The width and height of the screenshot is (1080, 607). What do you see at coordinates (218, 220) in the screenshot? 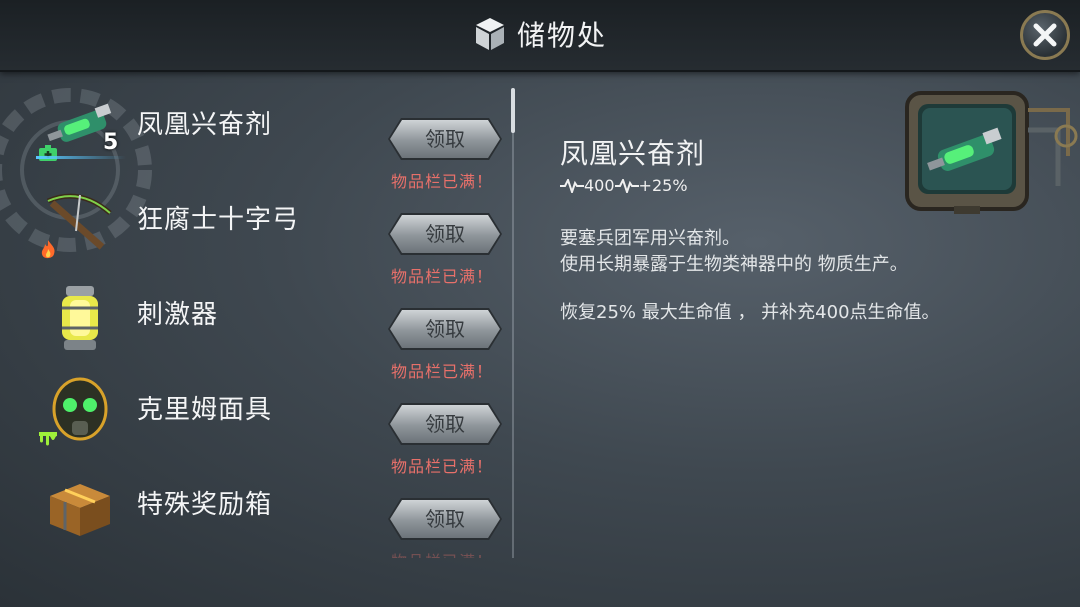
I see `item-name: 狂腐士十字弓` at bounding box center [218, 220].